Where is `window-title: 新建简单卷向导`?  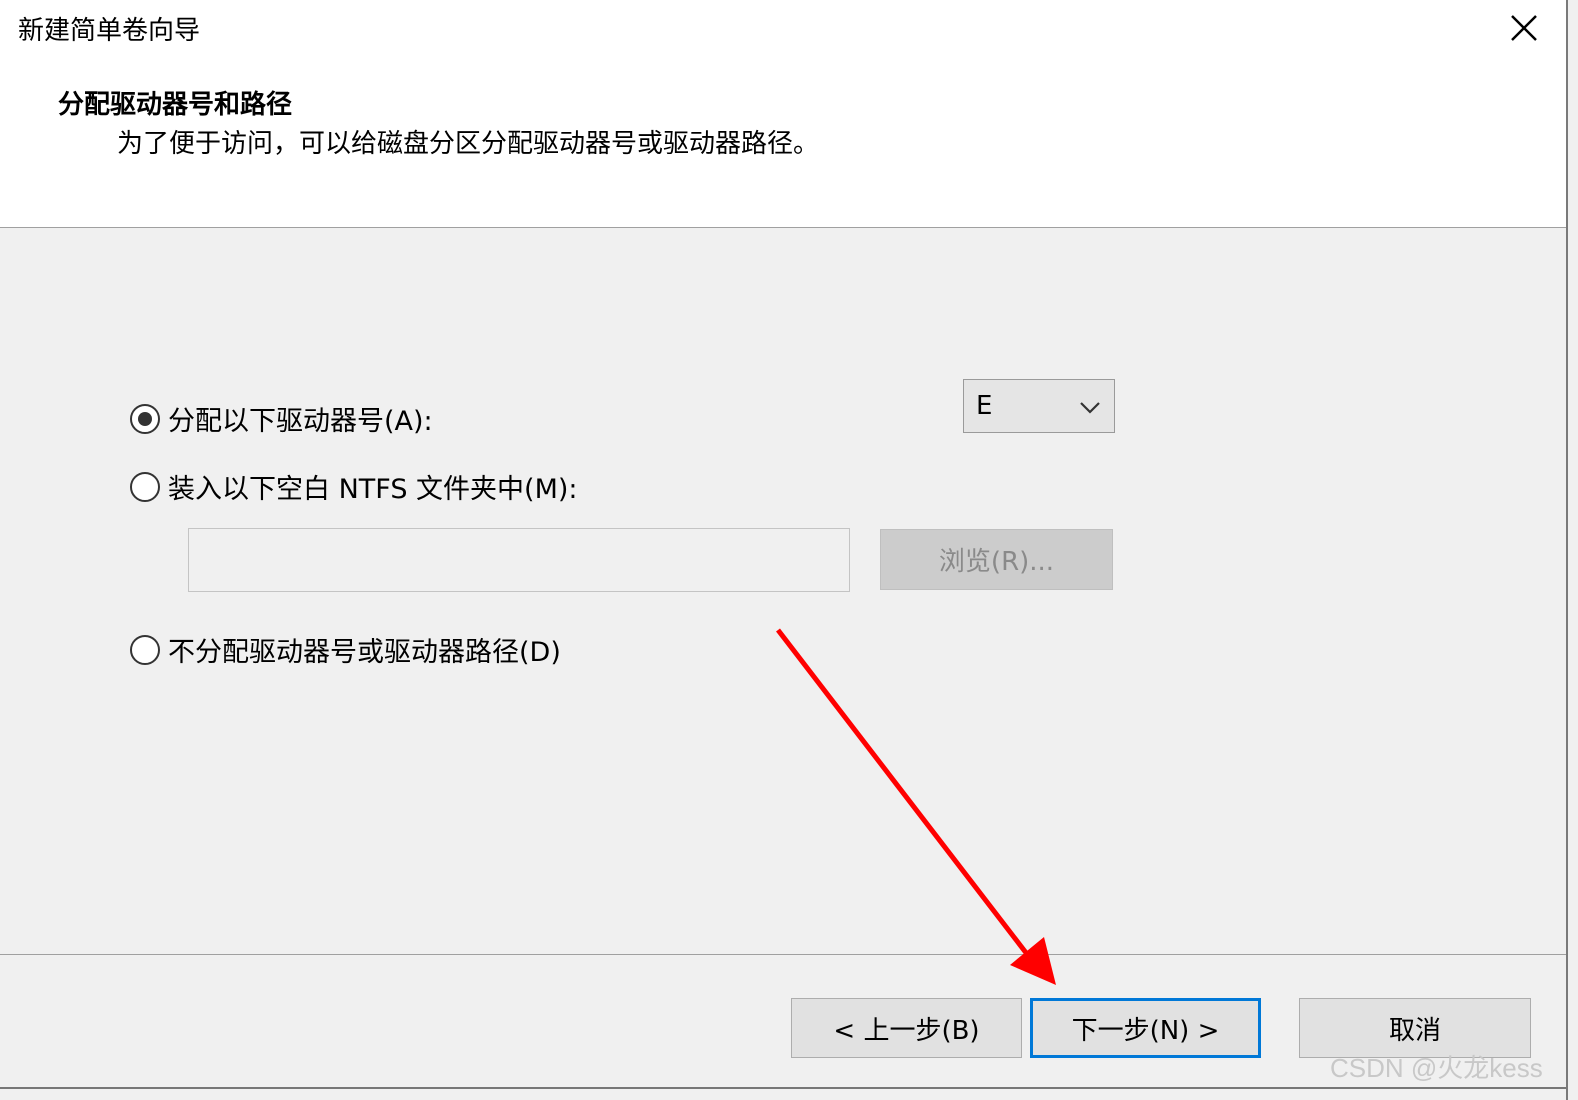
window-title: 新建简单卷向导 is located at coordinates (109, 31).